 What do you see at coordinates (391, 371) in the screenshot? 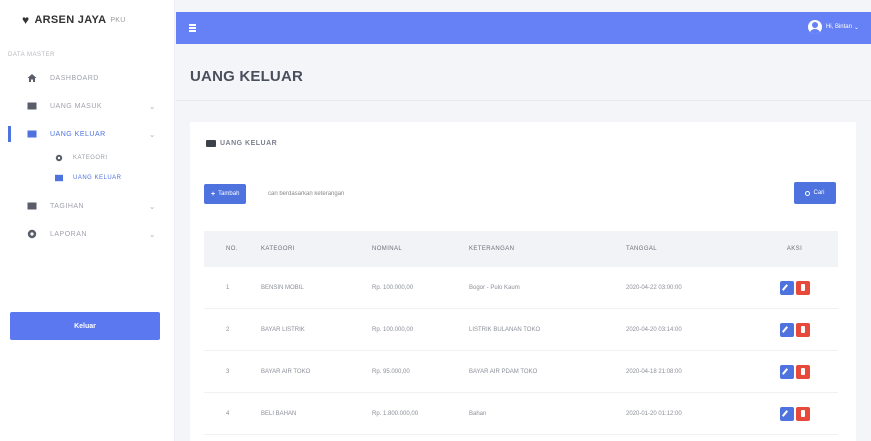
I see `cell-nominal: Rp. 95.000,00` at bounding box center [391, 371].